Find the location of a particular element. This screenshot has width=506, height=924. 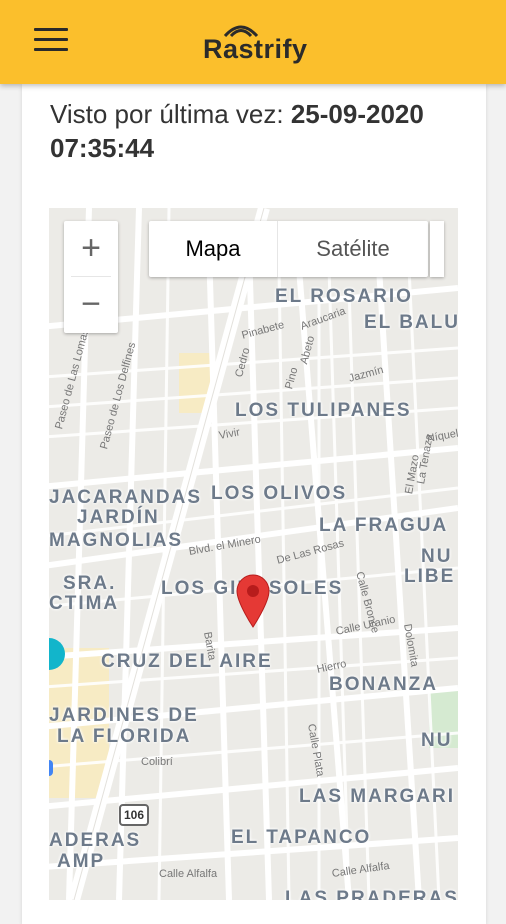

map-label: EL ROSARIO is located at coordinates (344, 296).